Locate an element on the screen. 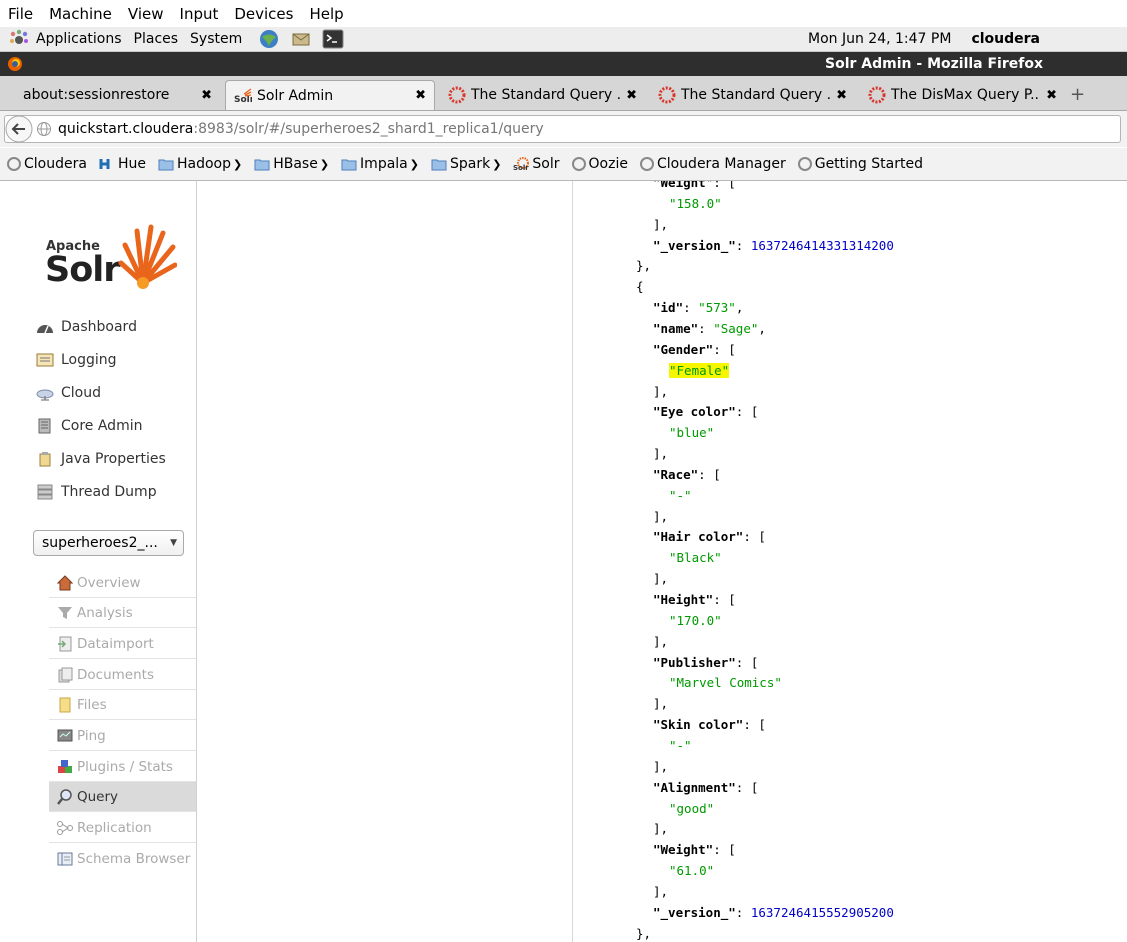 Image resolution: width=1127 pixels, height=942 pixels. vm-menu-file: File is located at coordinates (20, 14).